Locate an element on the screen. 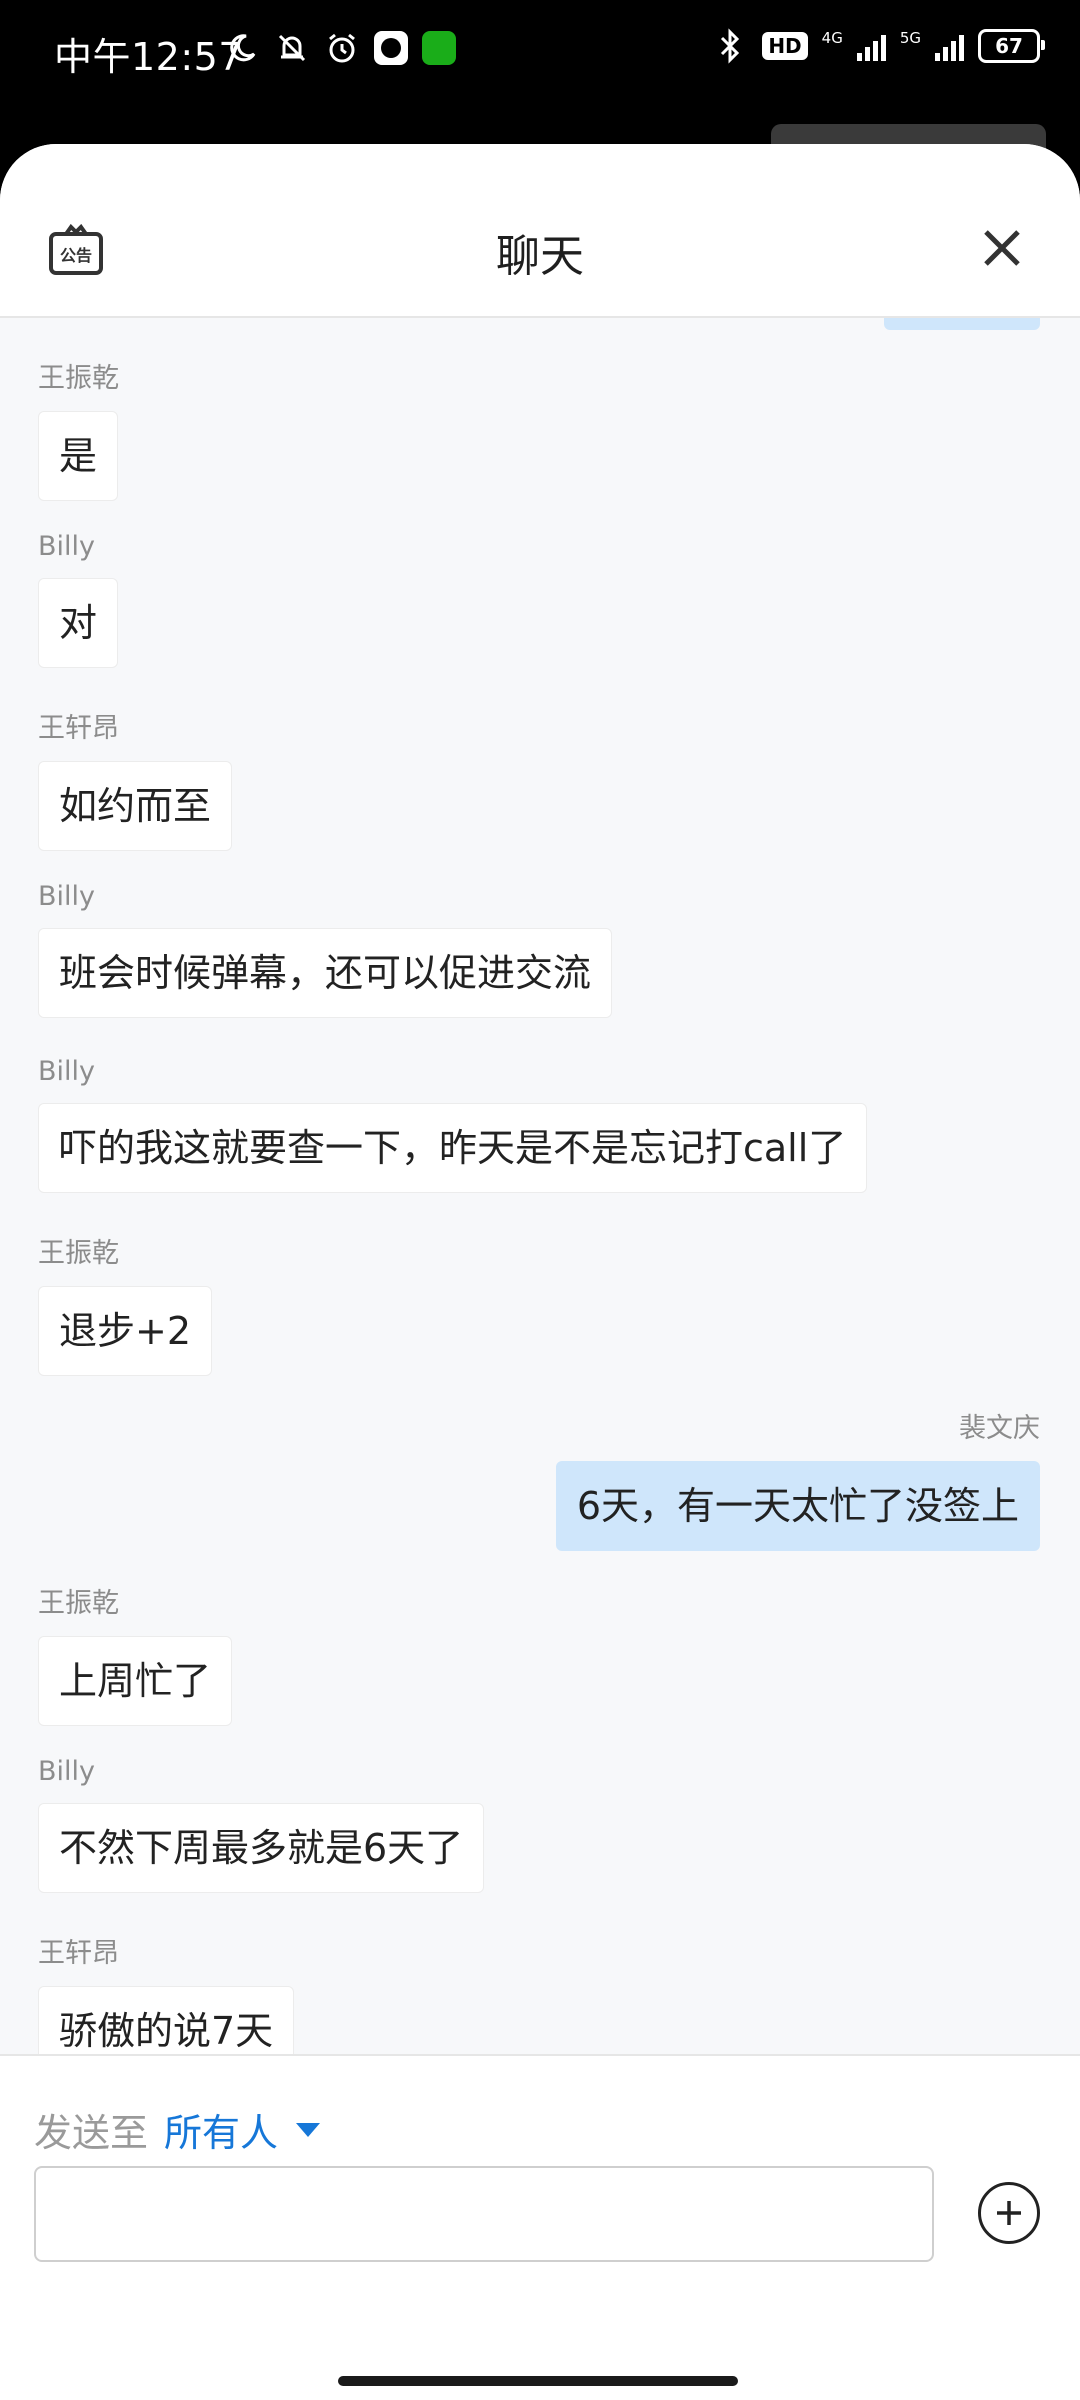 This screenshot has width=1080, height=2400. message-bubble: 对 is located at coordinates (78, 623).